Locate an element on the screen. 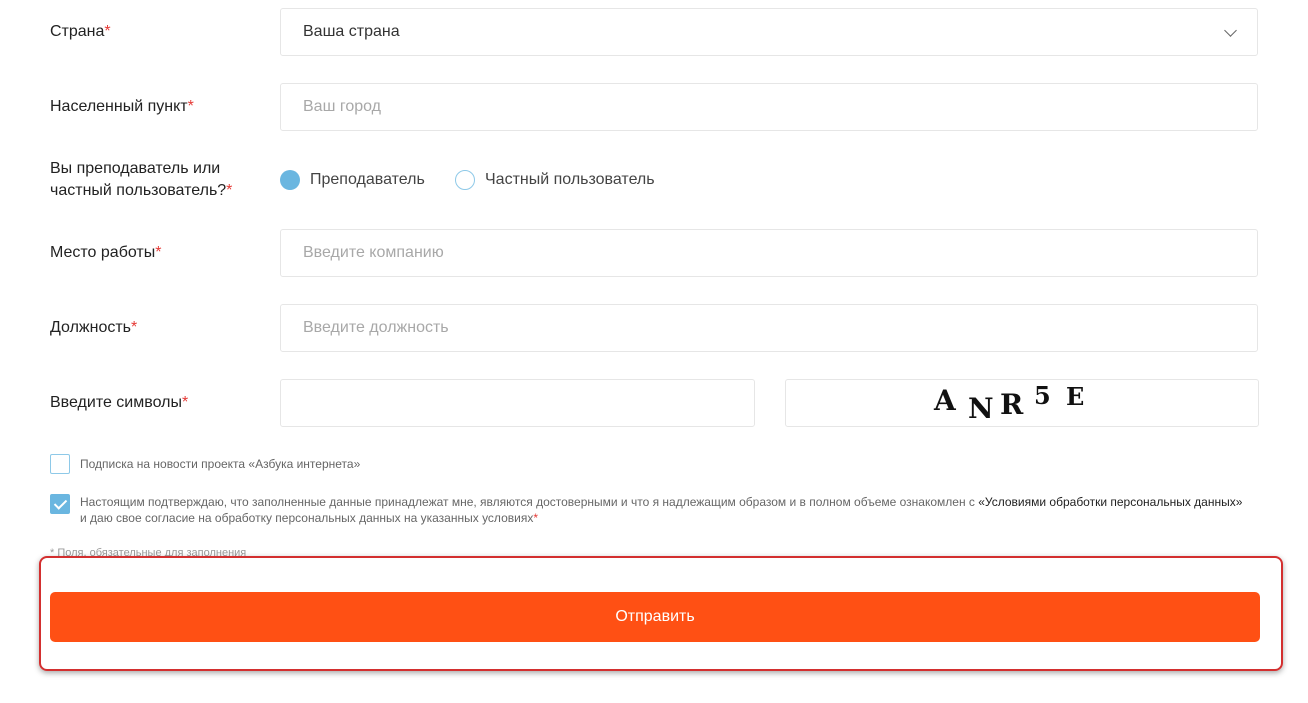 Image resolution: width=1308 pixels, height=703 pixels. captcha-char: 5 is located at coordinates (1042, 395).